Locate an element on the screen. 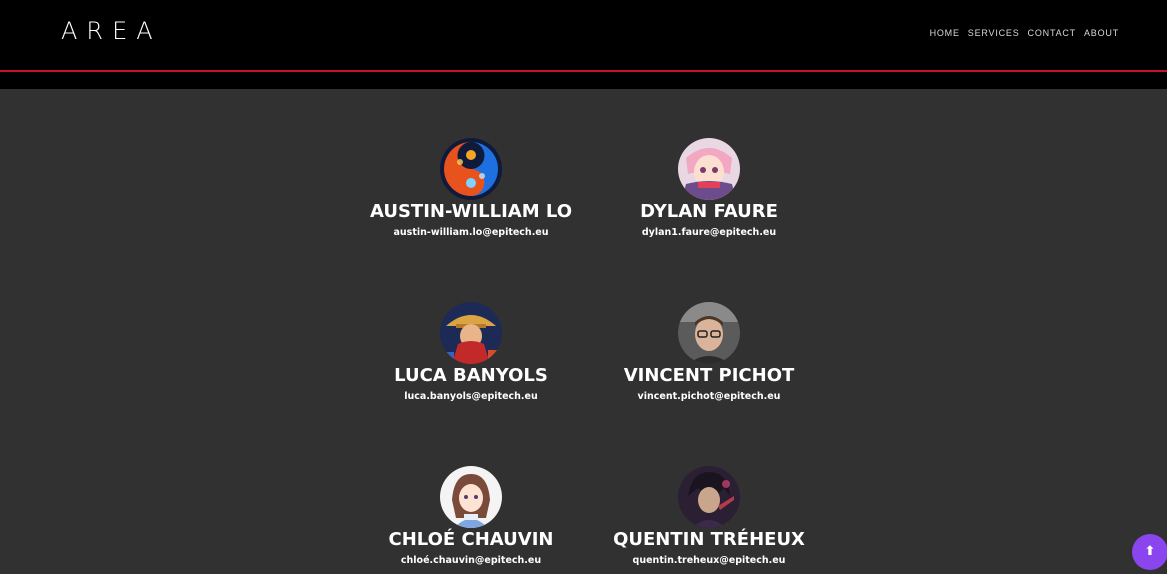 This screenshot has height=574, width=1167. team-member-card: CHLOÉ CHAUVIN chloé.chauvin@epitech.eu is located at coordinates (471, 516).